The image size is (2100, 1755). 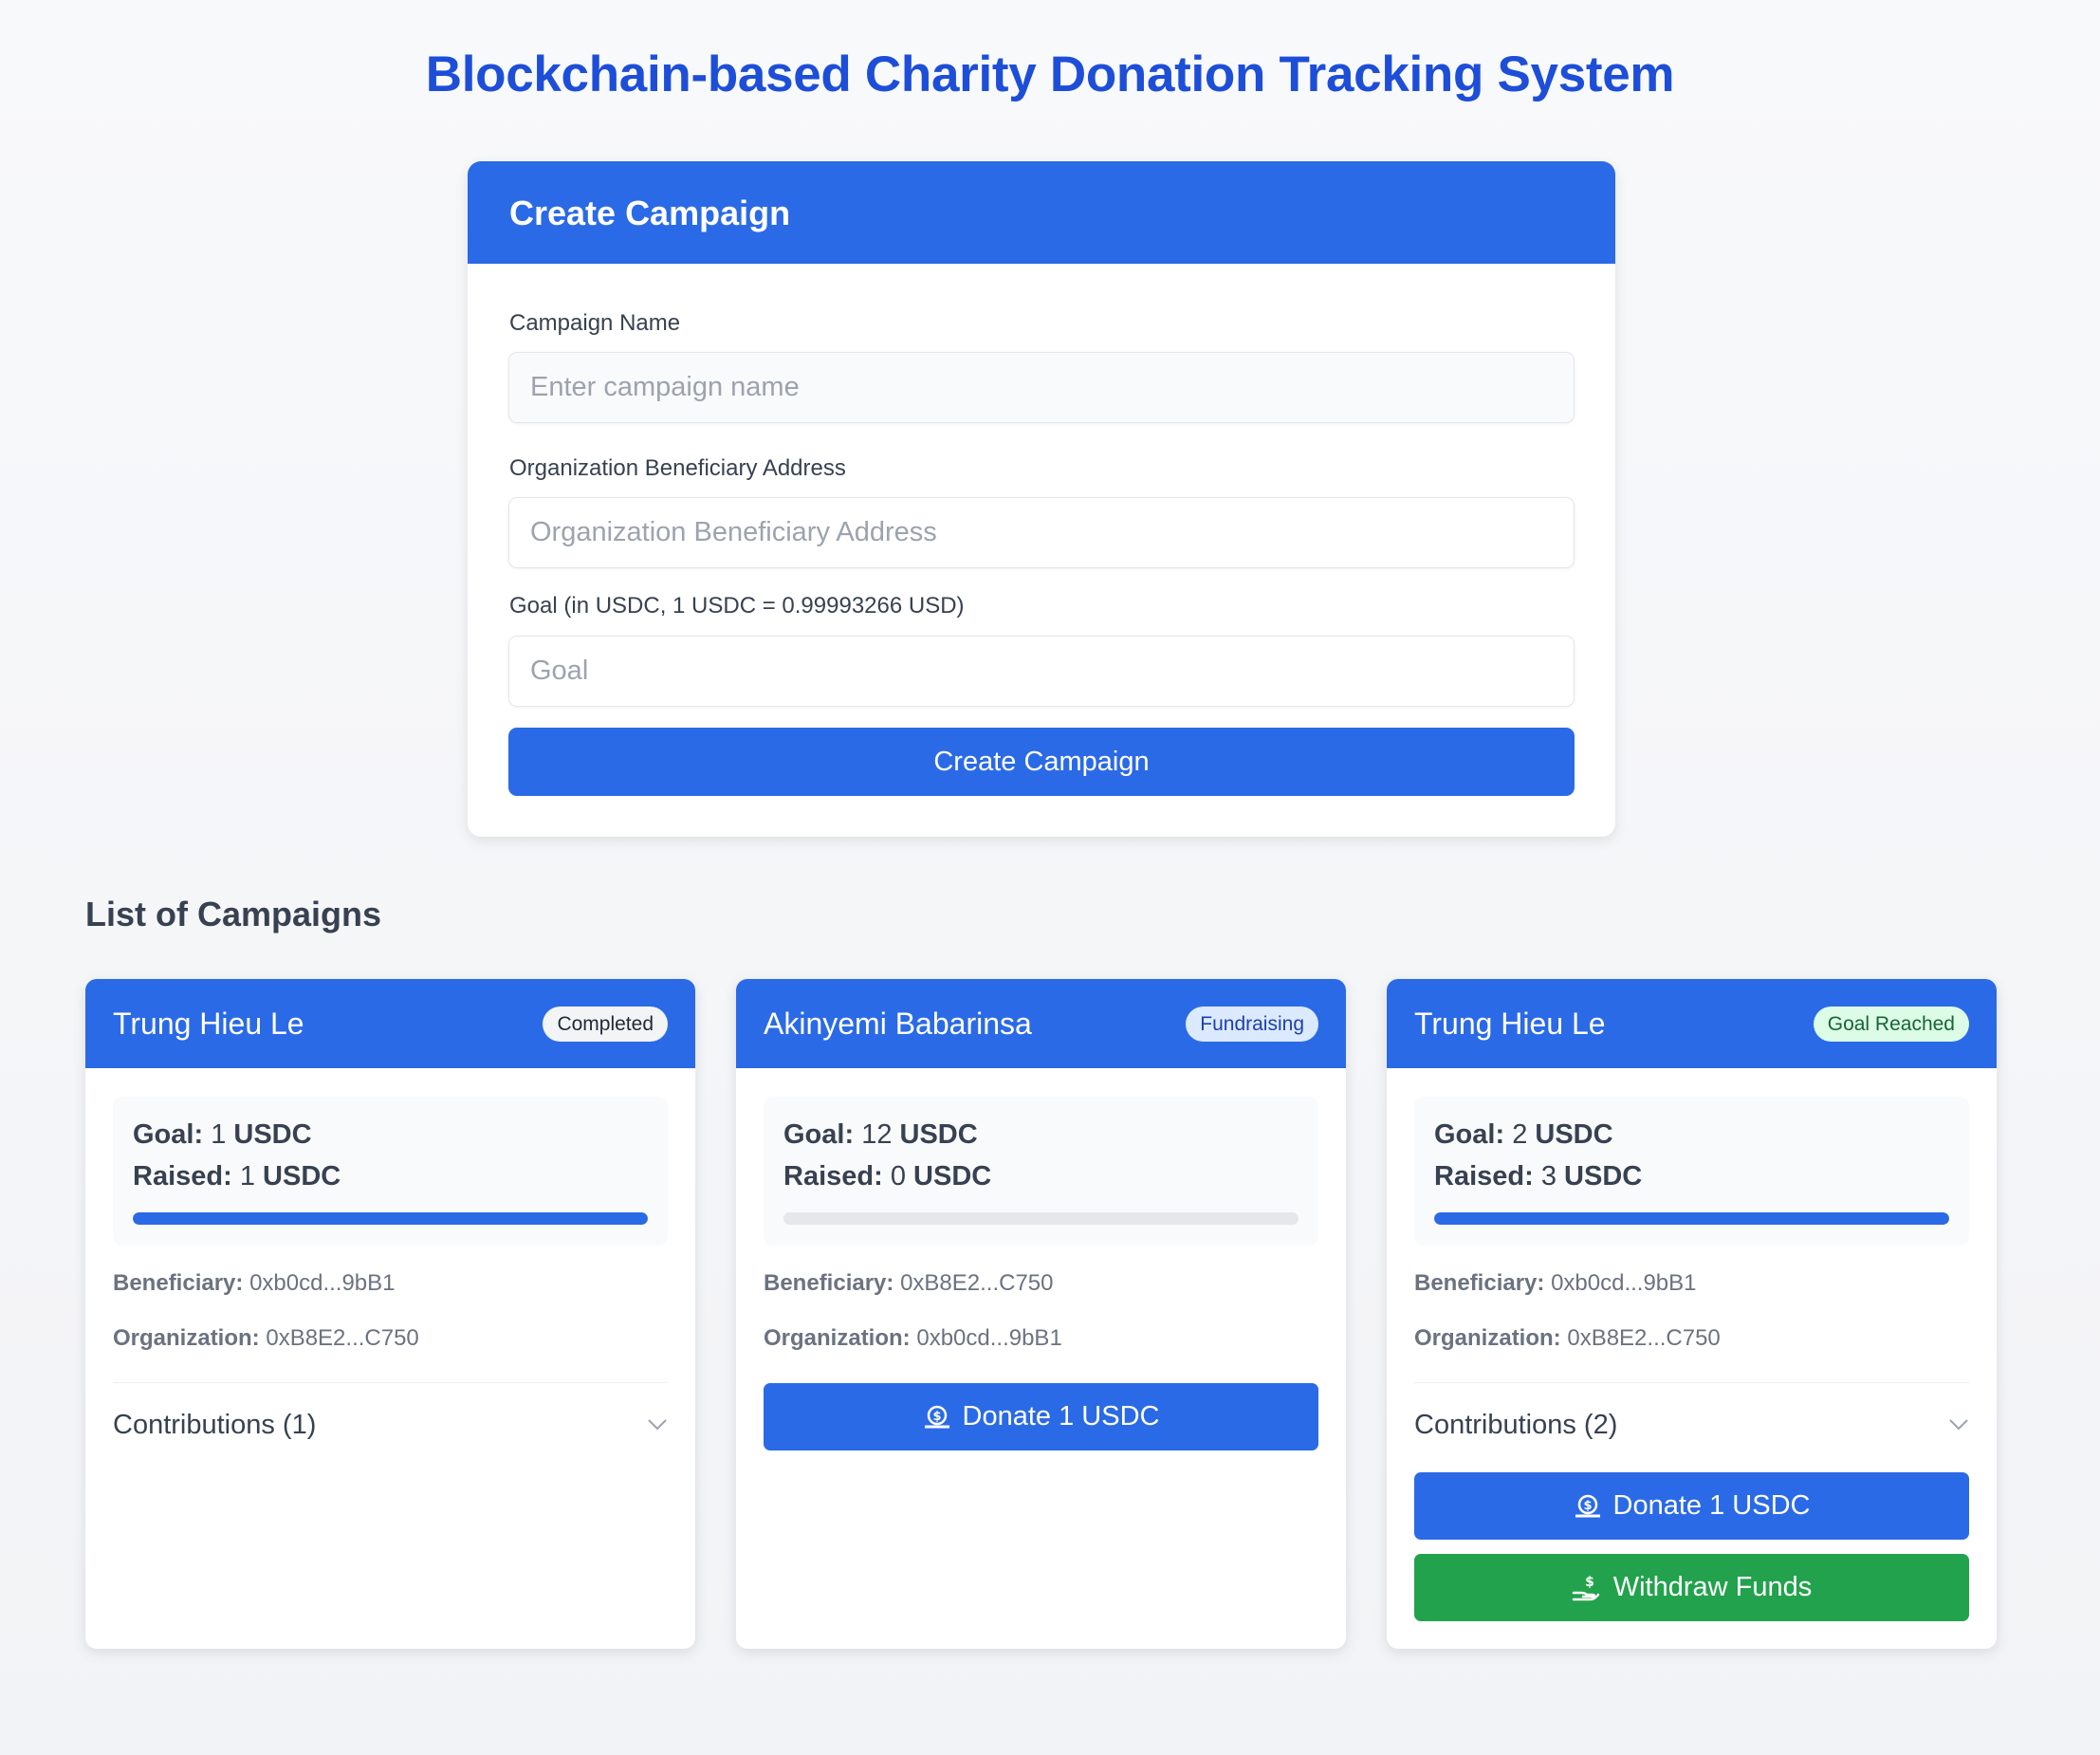 I want to click on campaign-stats: Goal: 2 USDC Raised: 3 USDC, so click(x=1691, y=1171).